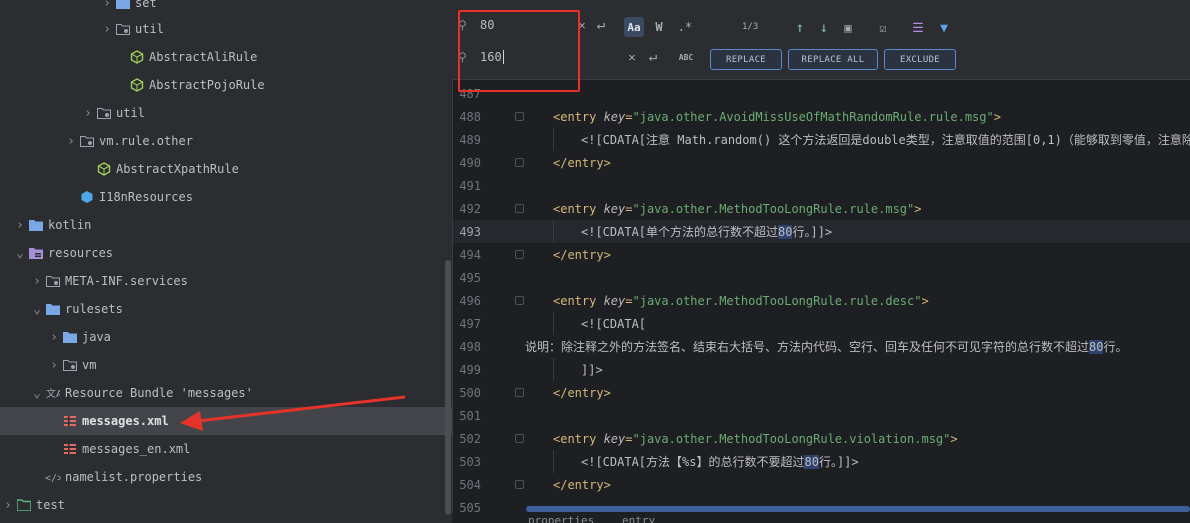  What do you see at coordinates (226, 281) in the screenshot?
I see `tree-item-meta-inf-services: › META-INF.services` at bounding box center [226, 281].